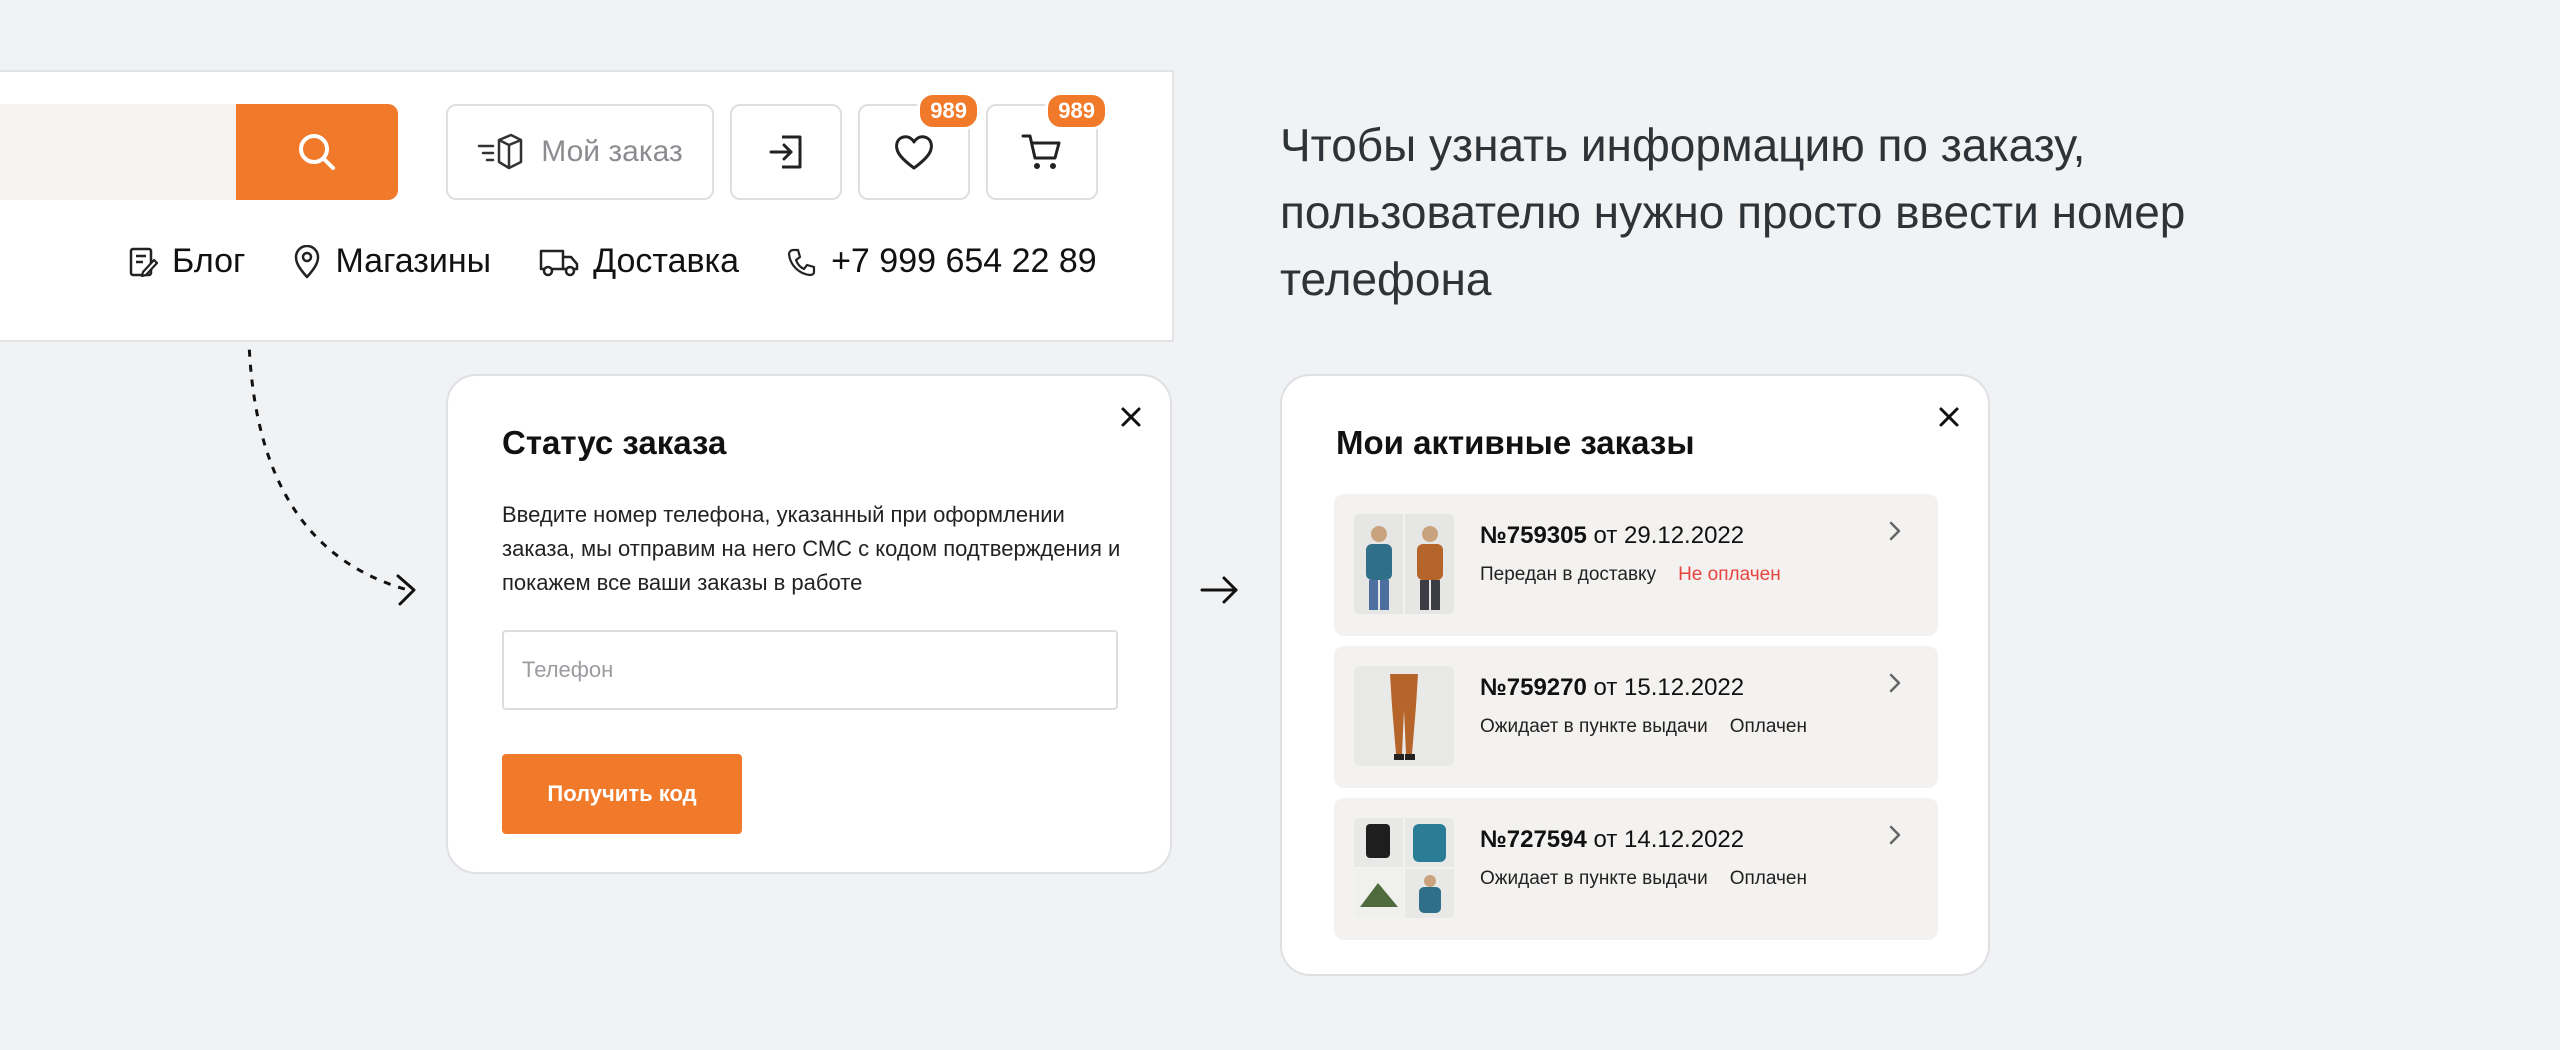 The height and width of the screenshot is (1050, 2560). I want to click on delivery-status: Передан в доставку, so click(1568, 574).